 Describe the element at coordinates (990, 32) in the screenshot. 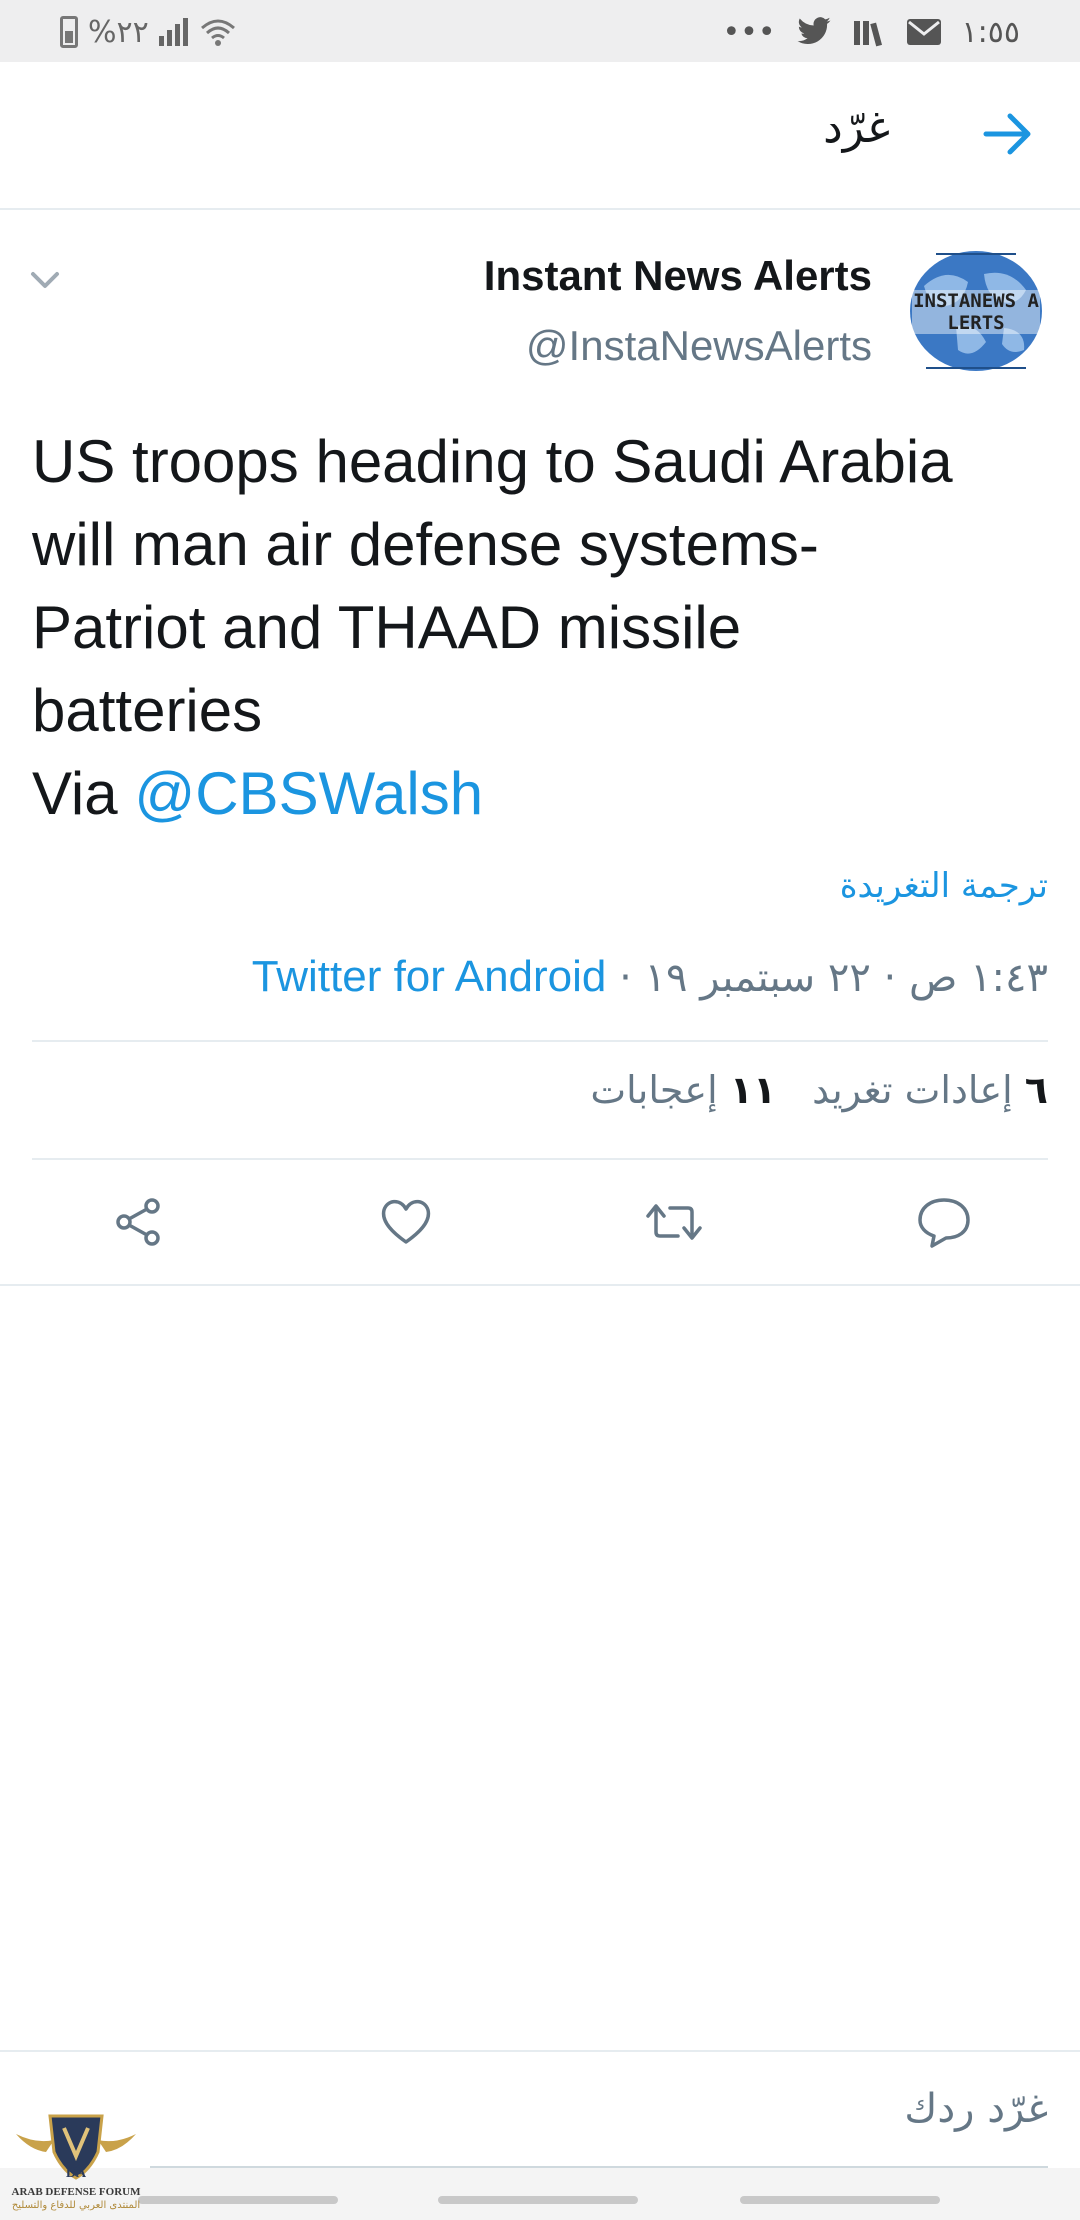

I see `clock: ١:٥٥` at that location.